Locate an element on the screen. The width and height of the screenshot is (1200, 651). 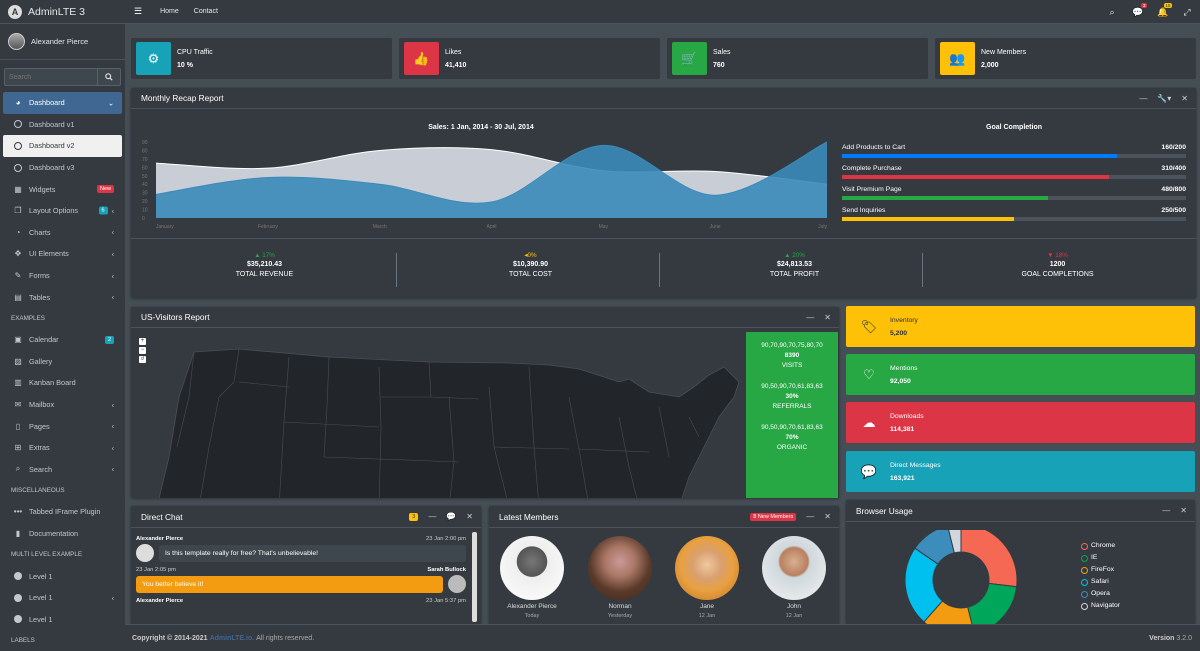
nav-label: Dashboard is located at coordinates (47, 103).